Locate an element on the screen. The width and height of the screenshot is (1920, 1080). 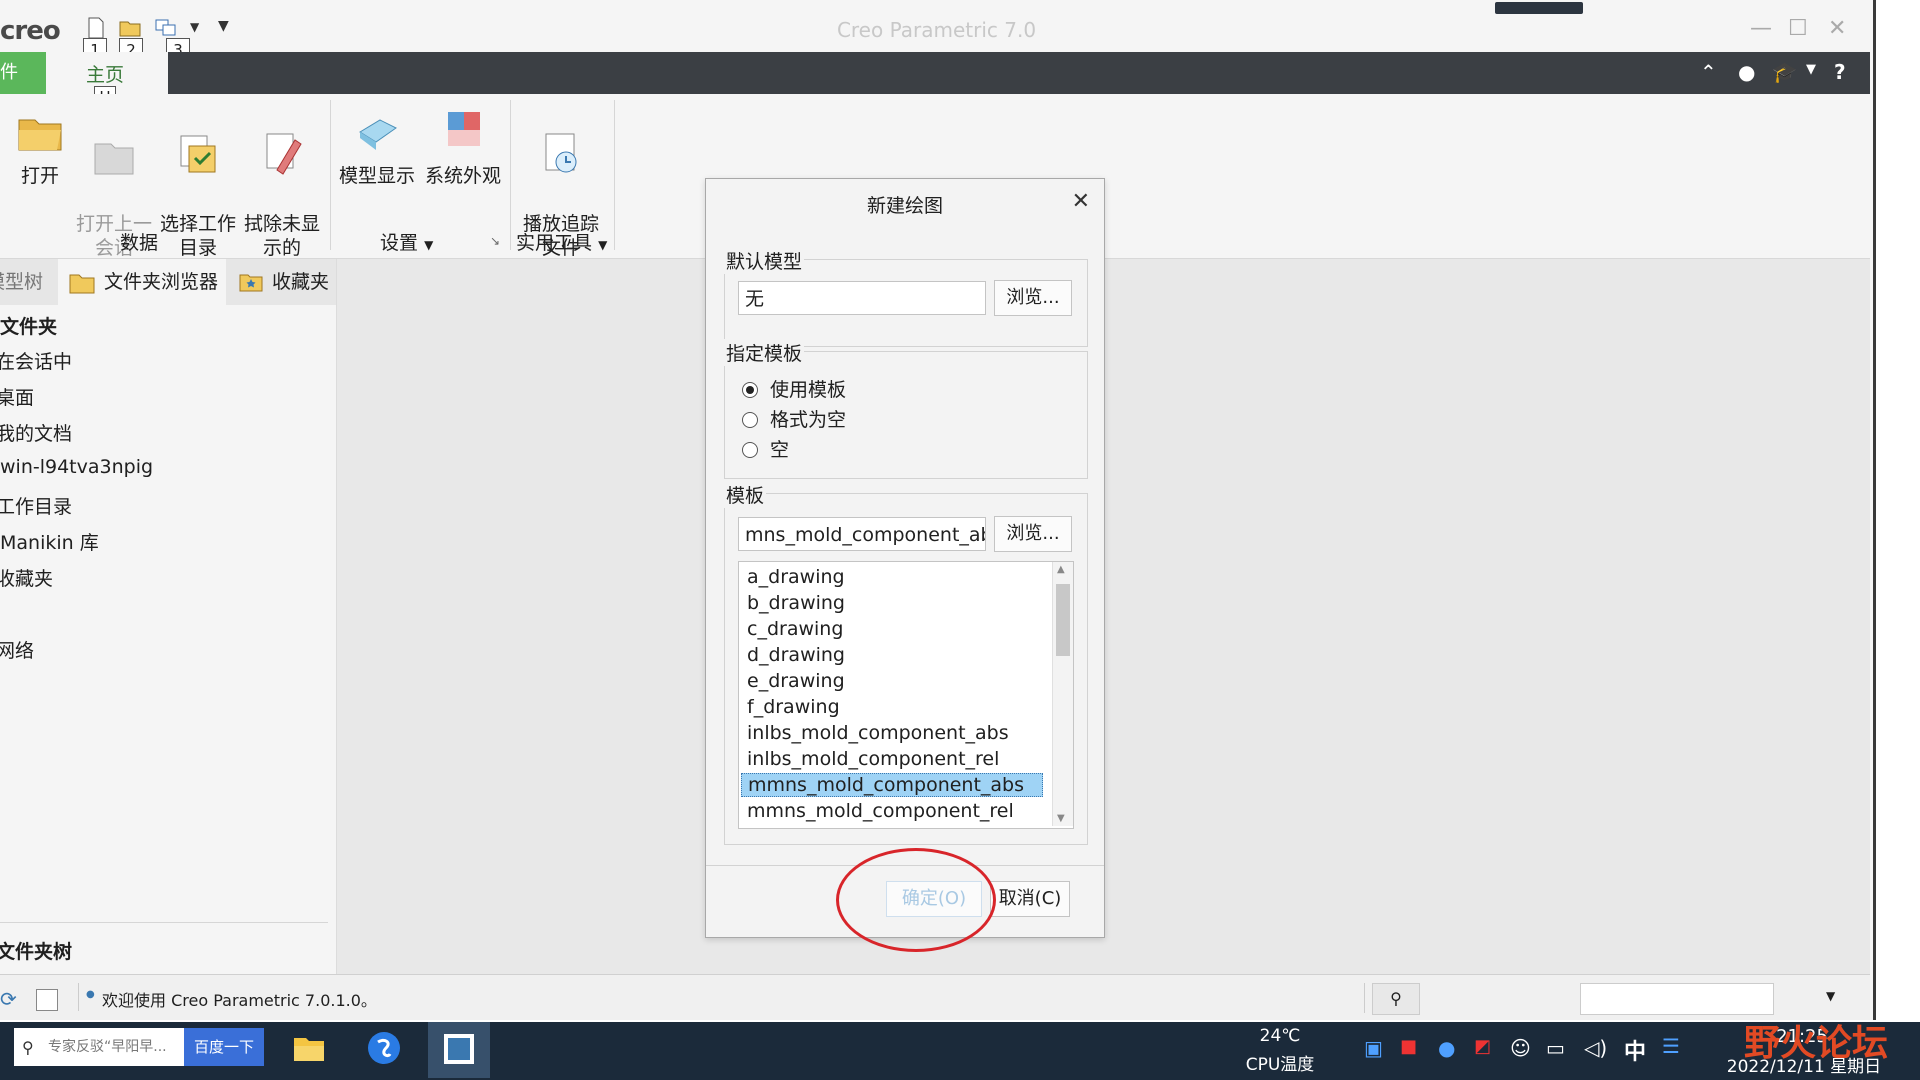
navigator-tabs: 模型树 文件夹浏览器 收藏夹 is located at coordinates (168, 282).